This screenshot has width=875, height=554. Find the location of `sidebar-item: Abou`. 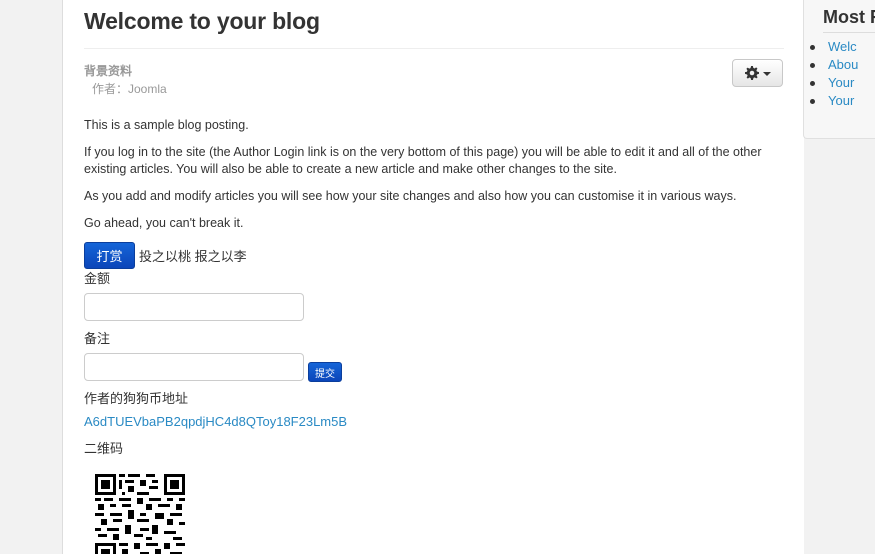

sidebar-item: Abou is located at coordinates (833, 65).